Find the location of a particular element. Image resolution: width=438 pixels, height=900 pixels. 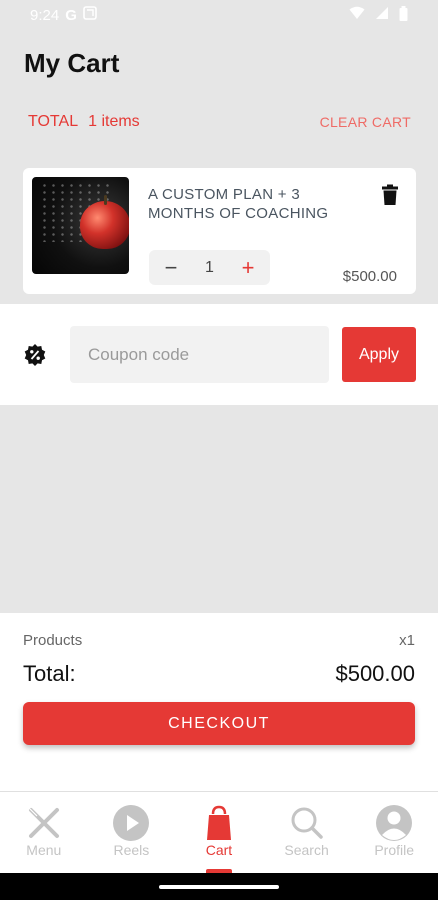

bottom-navigation: Menu Reels Cart Search Profile is located at coordinates (219, 832).